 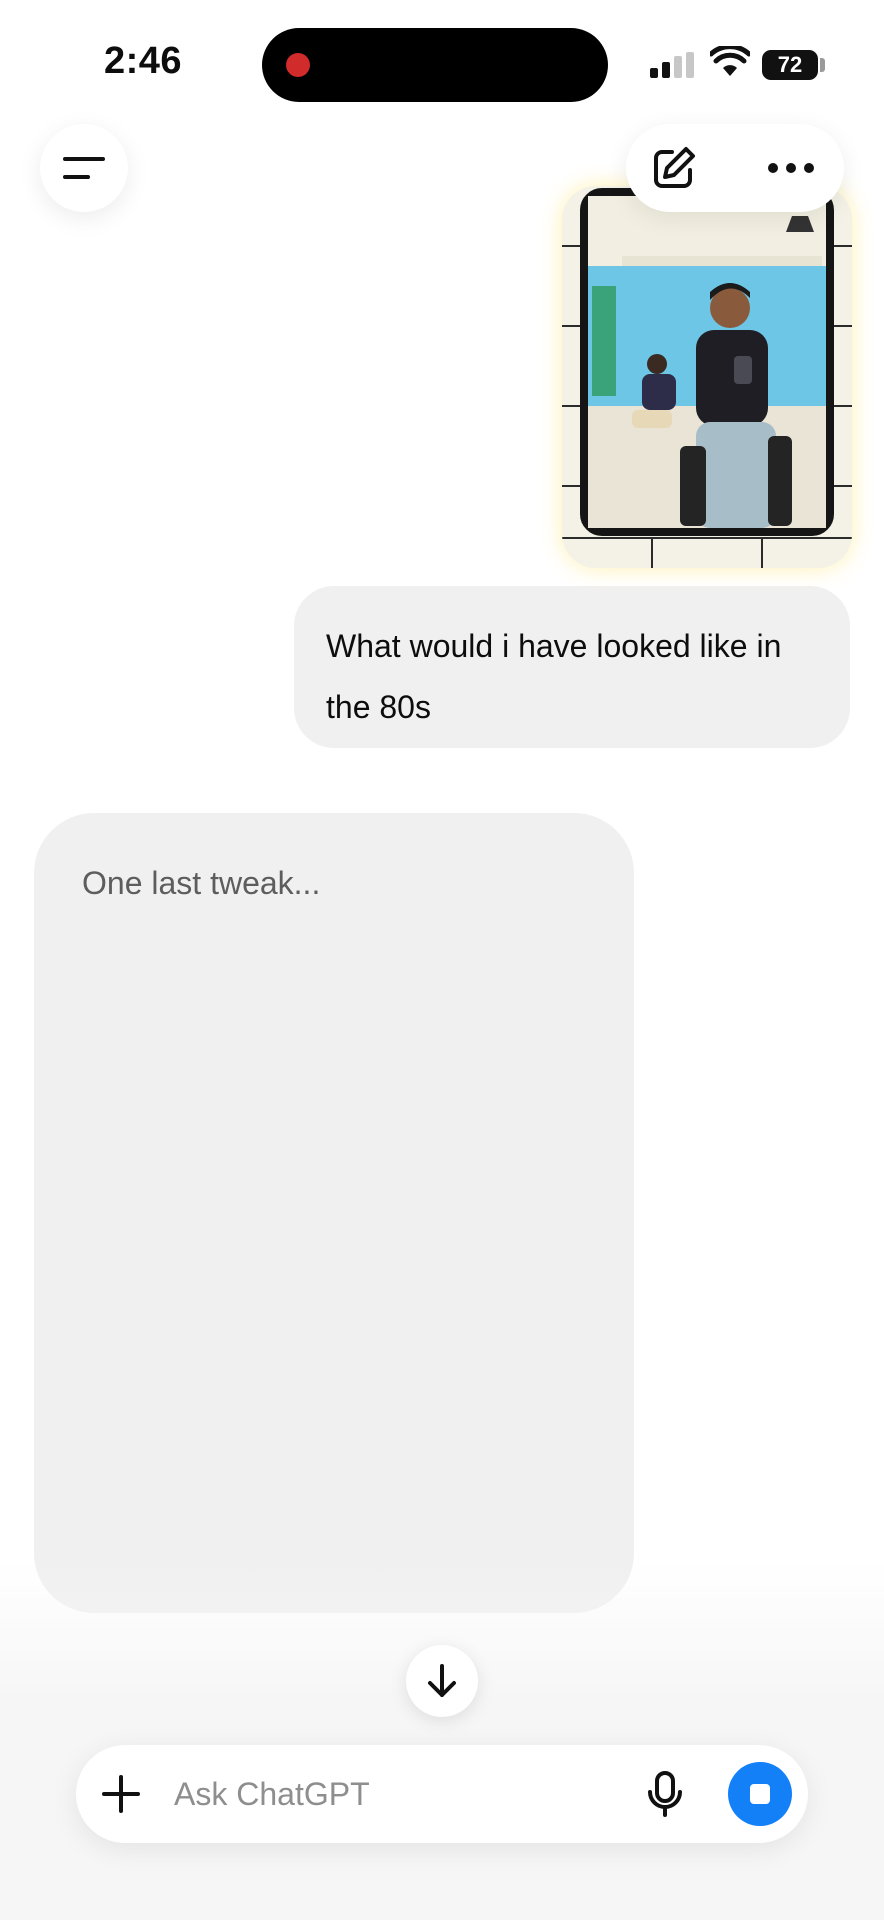 I want to click on more-dots-icon, so click(x=791, y=168).